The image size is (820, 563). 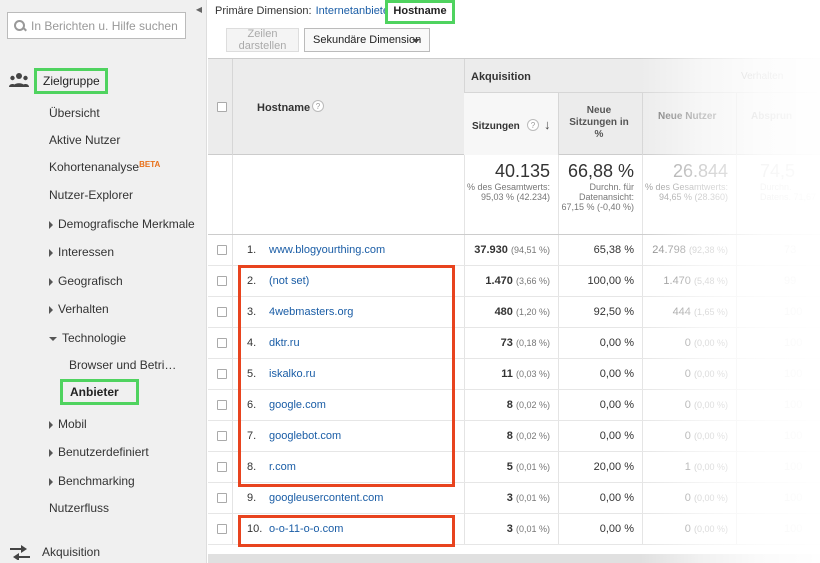 What do you see at coordinates (514, 467) in the screenshot?
I see `table-row: 8. r.com 5 (0,01 %) 20,00 % 1 (0,00 %) 100` at bounding box center [514, 467].